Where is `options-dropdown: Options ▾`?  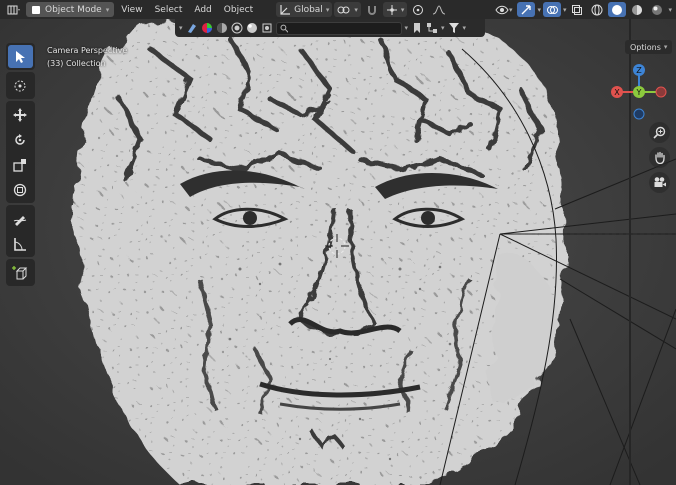 options-dropdown: Options ▾ is located at coordinates (649, 47).